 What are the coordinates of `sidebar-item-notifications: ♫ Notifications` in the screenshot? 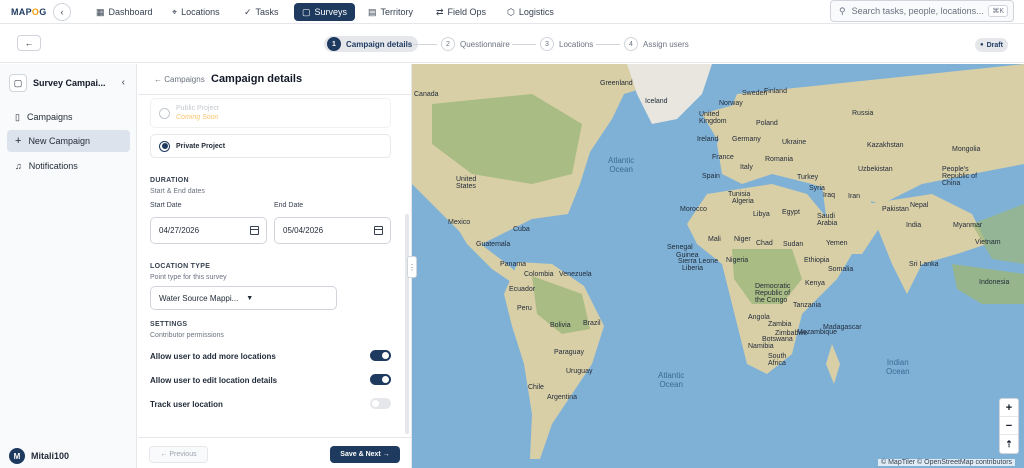 It's located at (68, 166).